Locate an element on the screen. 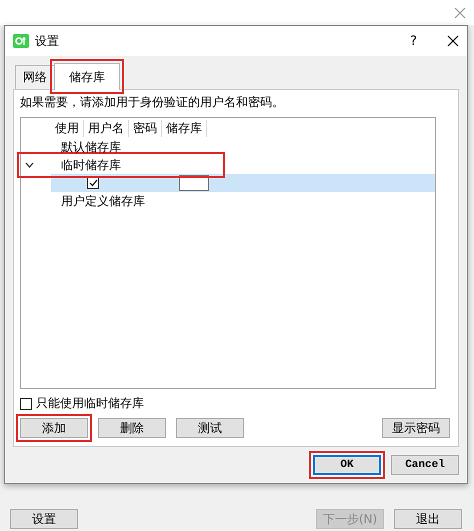 This screenshot has width=474, height=531. tab: 网络 is located at coordinates (35, 77).